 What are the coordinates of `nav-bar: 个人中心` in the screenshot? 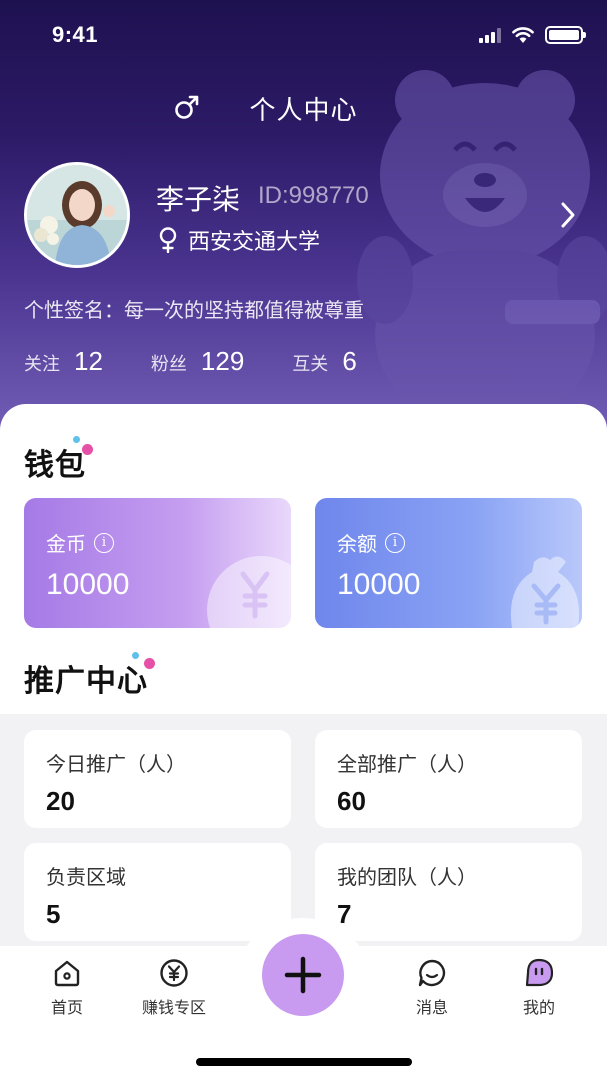 It's located at (303, 106).